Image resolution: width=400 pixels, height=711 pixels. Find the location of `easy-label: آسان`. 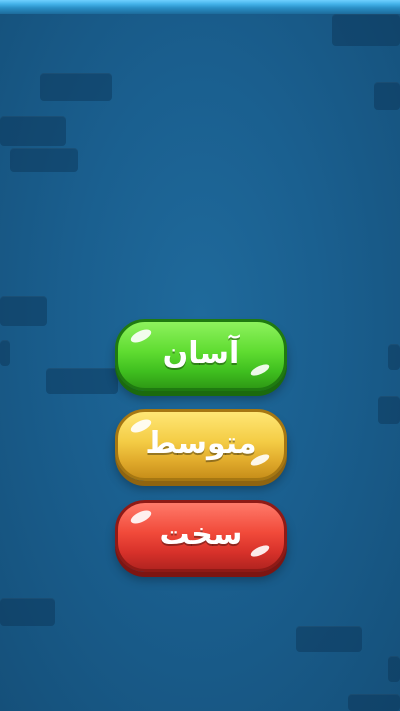

easy-label: آسان is located at coordinates (201, 353).